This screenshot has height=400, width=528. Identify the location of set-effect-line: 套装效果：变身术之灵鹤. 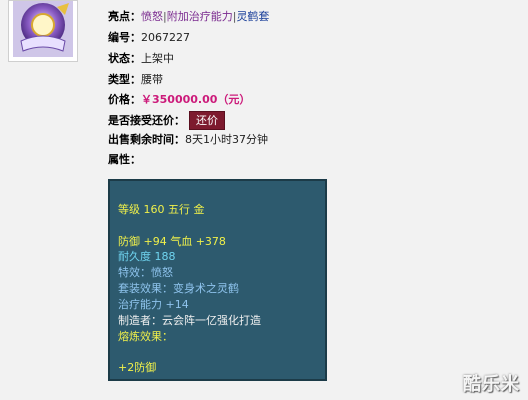
(178, 288).